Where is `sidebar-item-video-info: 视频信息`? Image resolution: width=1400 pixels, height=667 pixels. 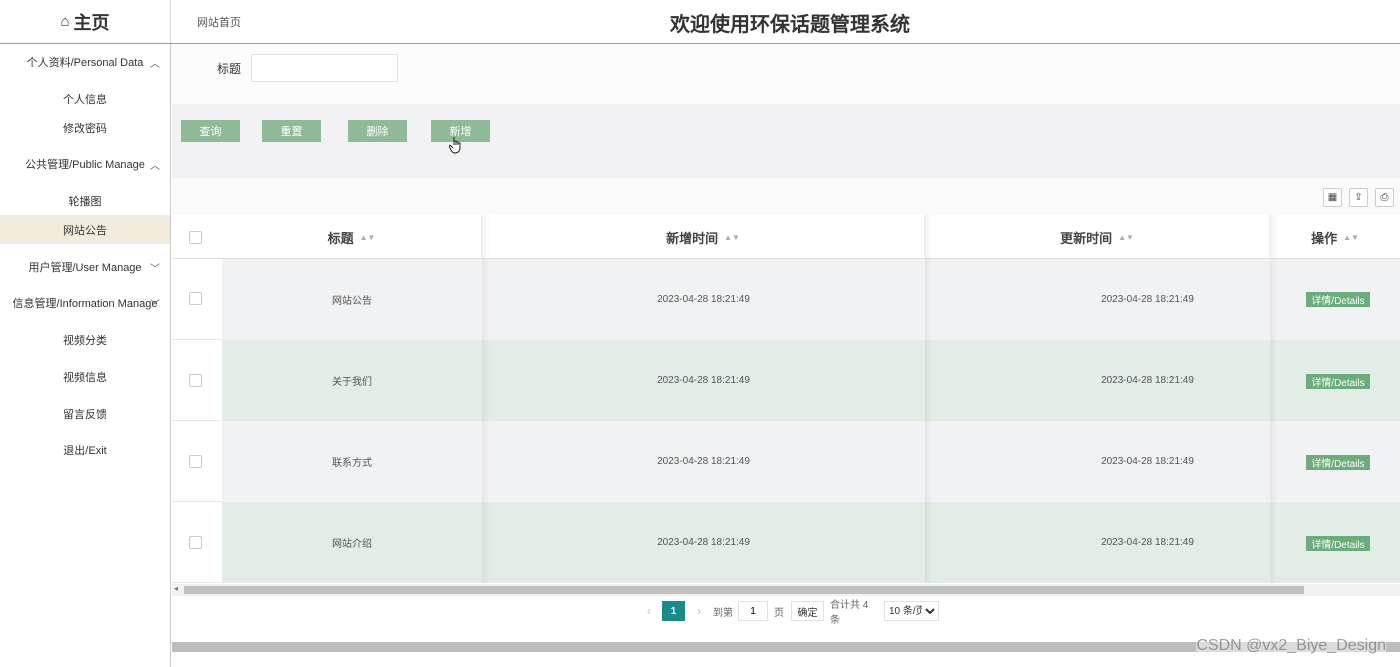 sidebar-item-video-info: 视频信息 is located at coordinates (85, 376).